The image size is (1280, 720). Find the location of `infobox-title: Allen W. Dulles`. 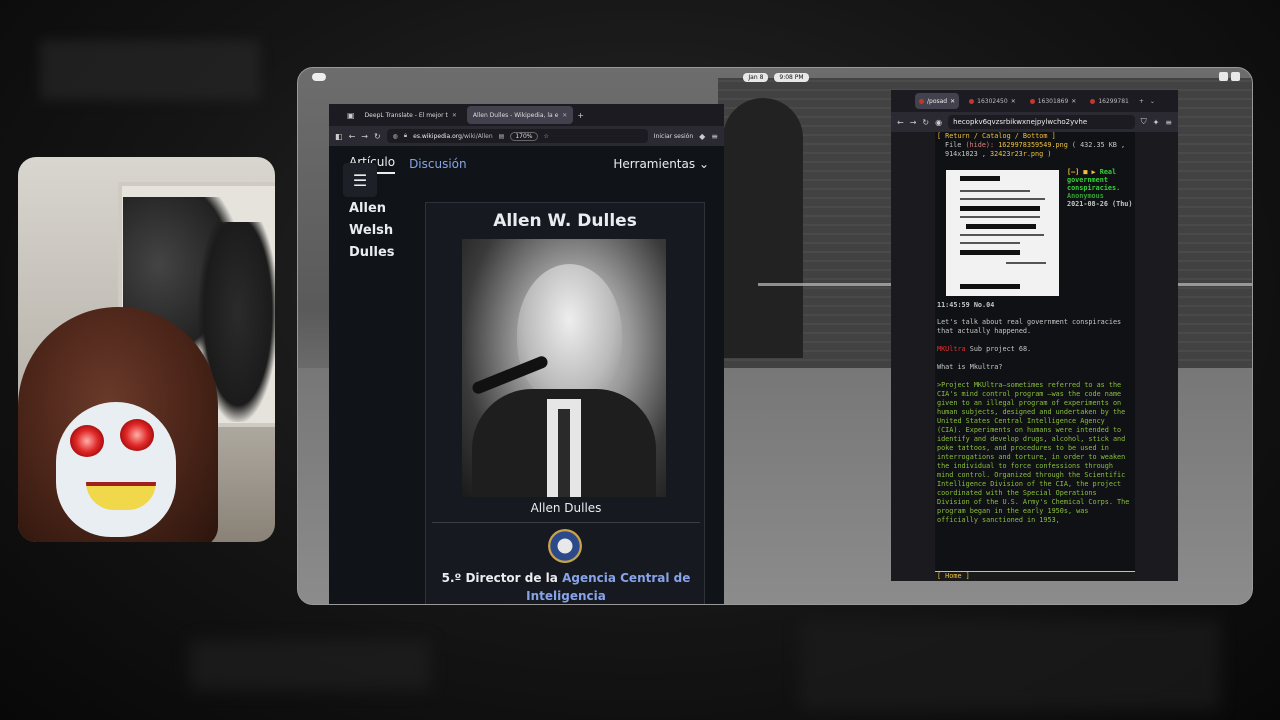

infobox-title: Allen W. Dulles is located at coordinates (565, 221).